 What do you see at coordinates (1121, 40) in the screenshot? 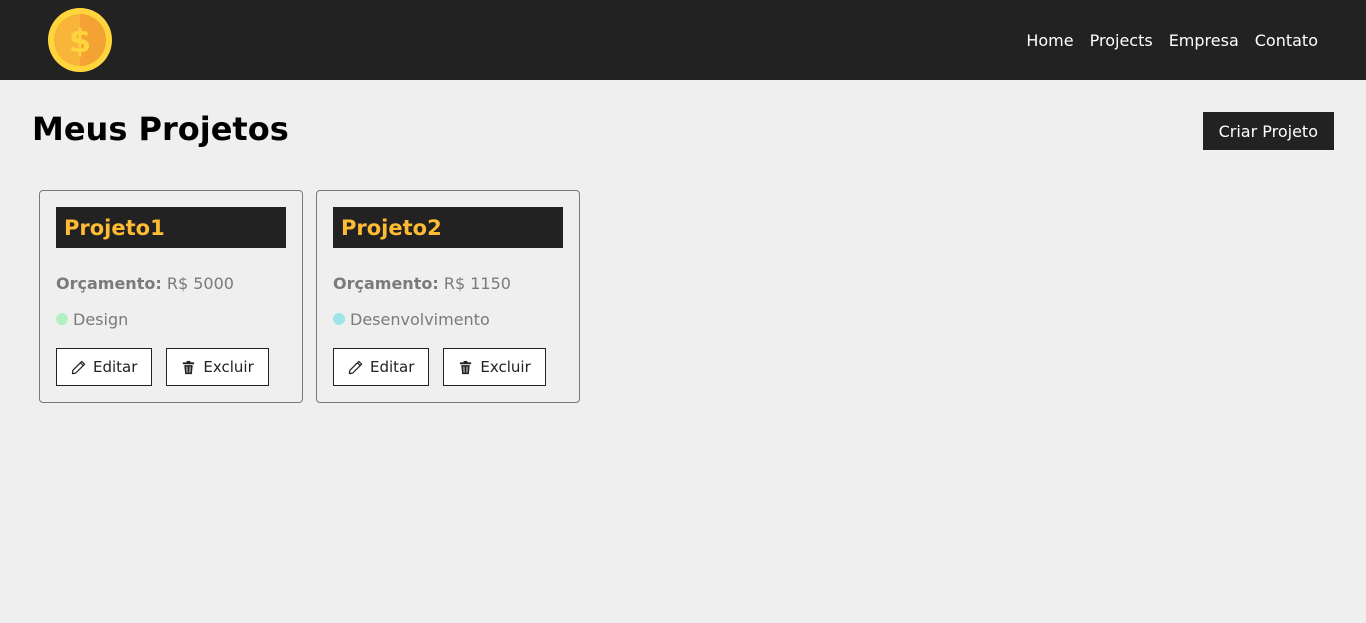
I see `nav-link-projects: Projects` at bounding box center [1121, 40].